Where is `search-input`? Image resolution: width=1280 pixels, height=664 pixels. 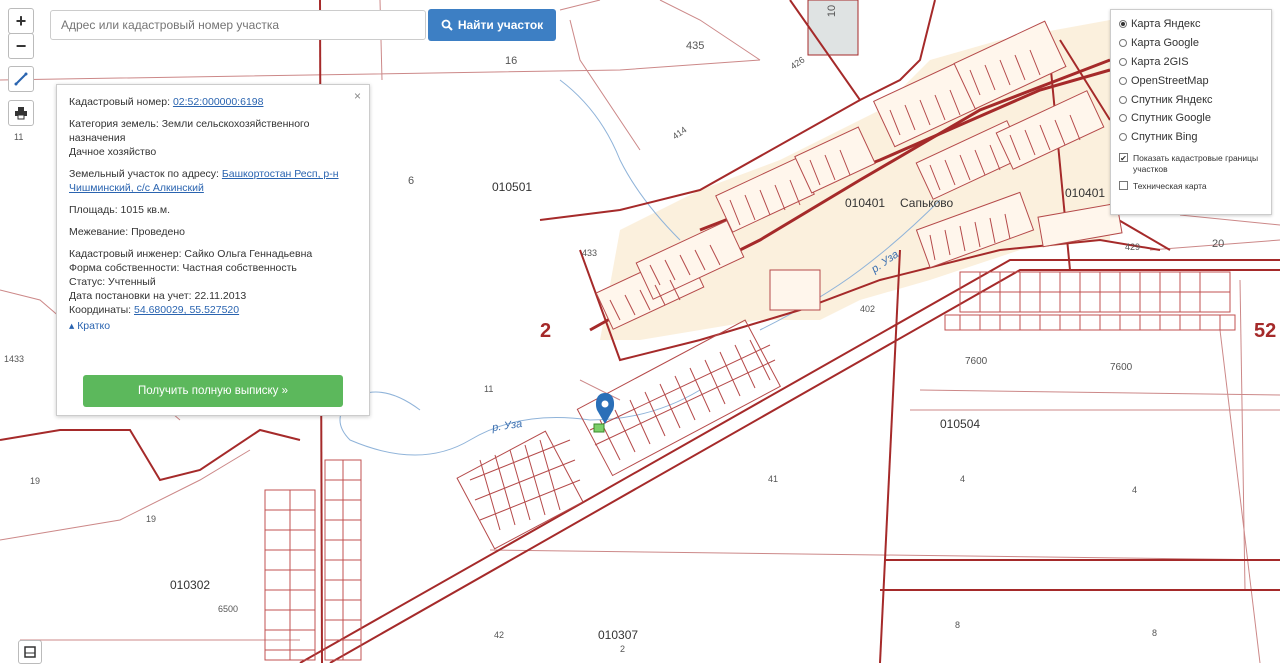 search-input is located at coordinates (238, 25).